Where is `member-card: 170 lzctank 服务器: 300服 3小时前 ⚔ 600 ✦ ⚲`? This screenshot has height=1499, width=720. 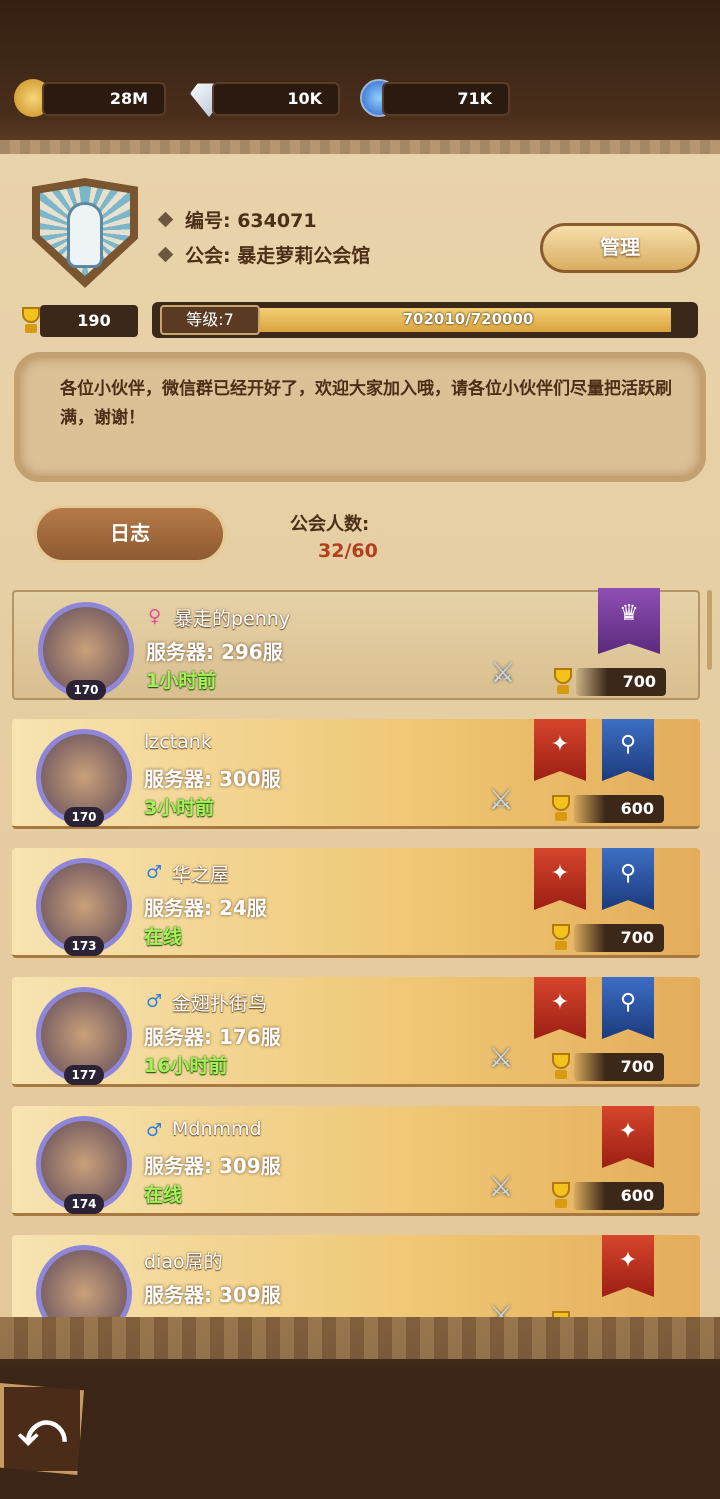 member-card: 170 lzctank 服务器: 300服 3小时前 ⚔ 600 ✦ ⚲ is located at coordinates (356, 774).